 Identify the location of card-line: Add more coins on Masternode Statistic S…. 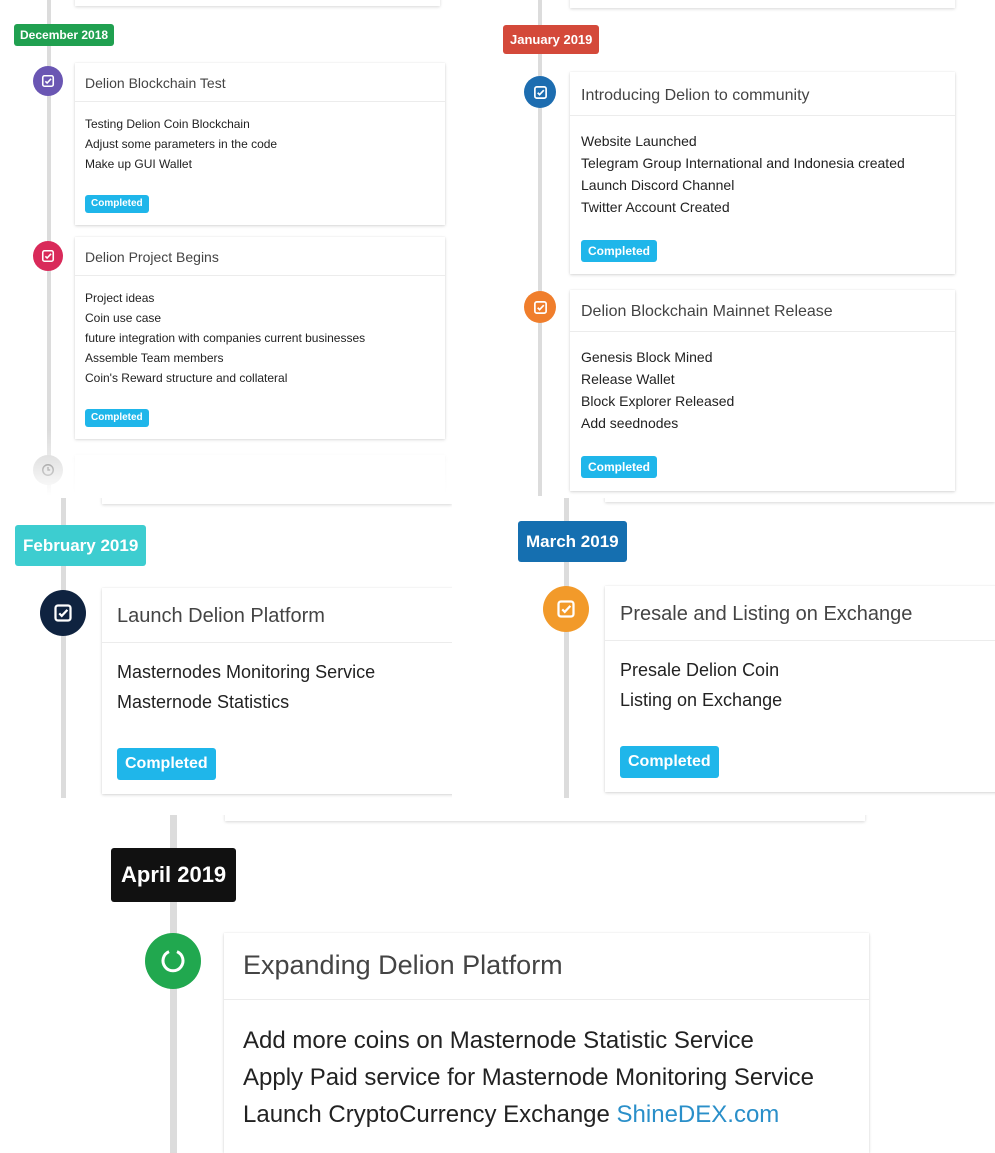
(498, 1040).